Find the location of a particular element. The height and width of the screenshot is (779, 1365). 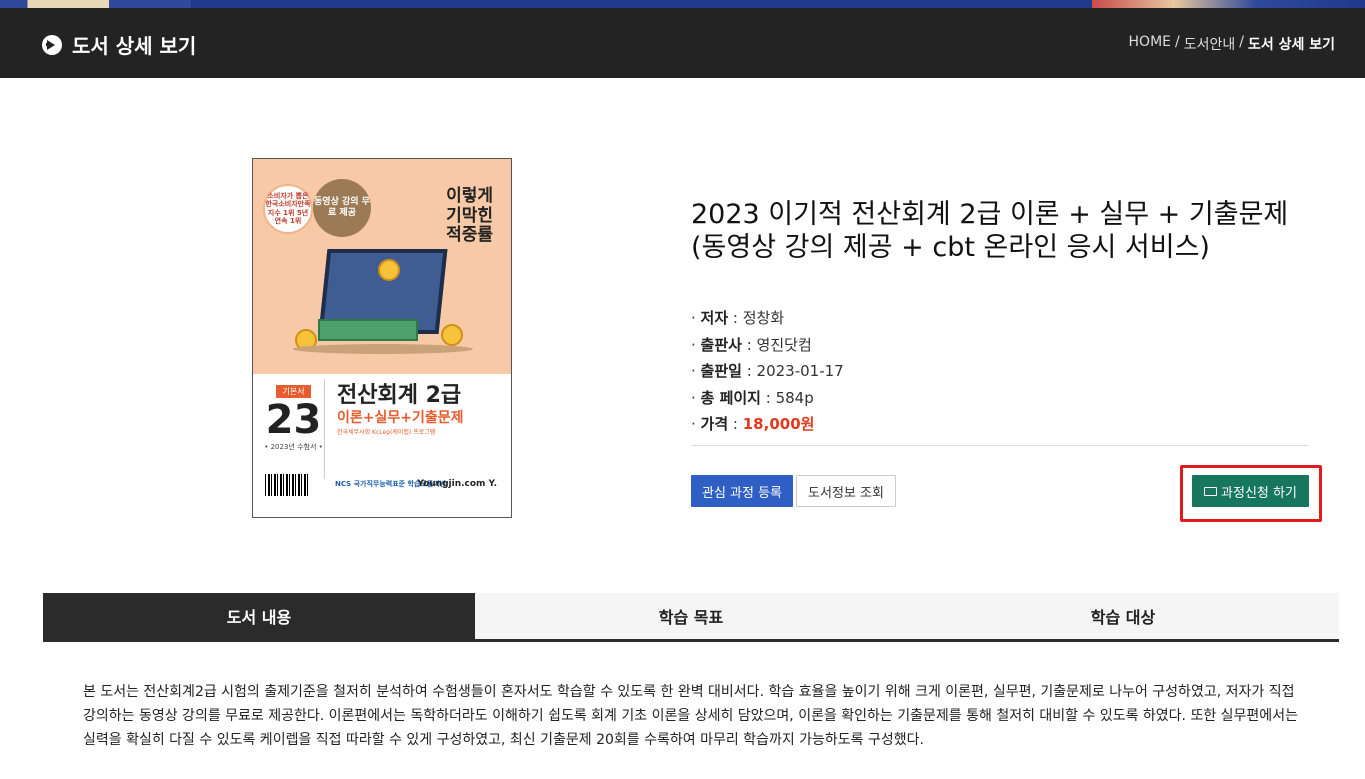

info-label: 출판사 is located at coordinates (721, 344).